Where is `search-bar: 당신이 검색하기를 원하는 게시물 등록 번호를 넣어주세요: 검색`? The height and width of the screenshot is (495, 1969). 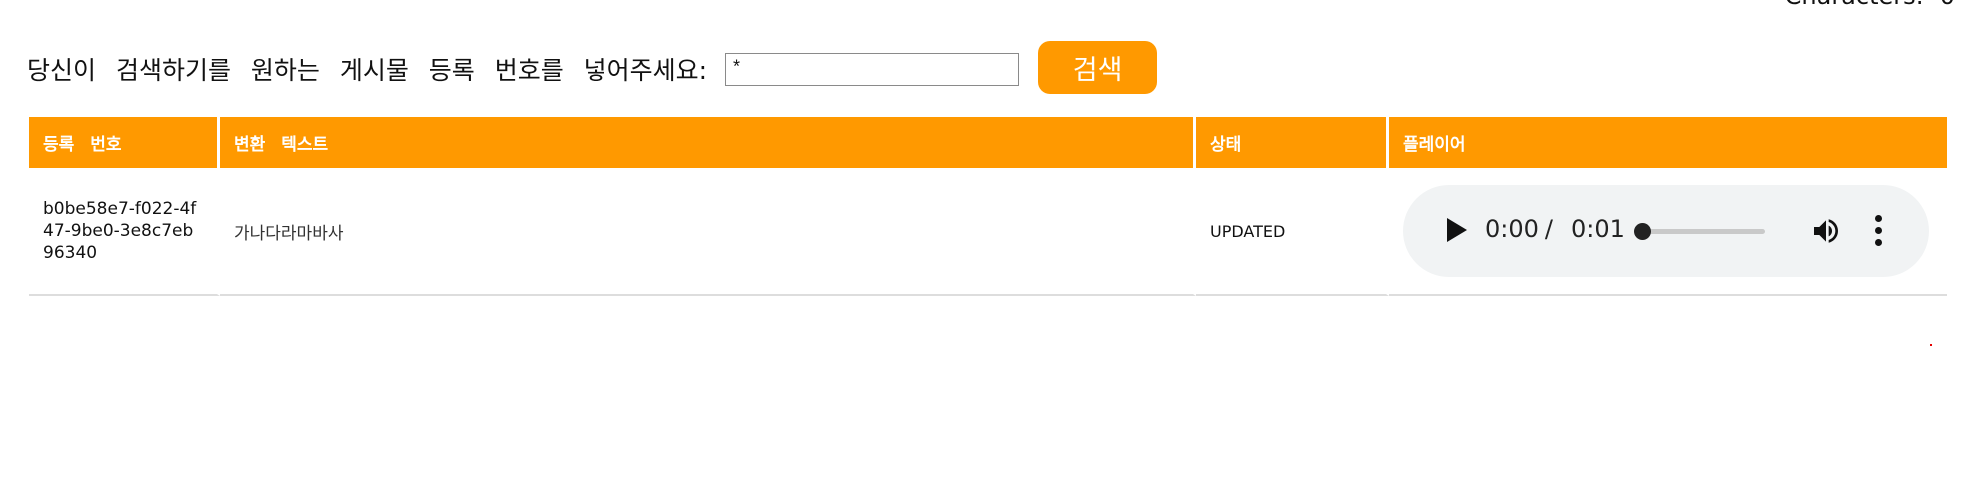
search-bar: 당신이 검색하기를 원하는 게시물 등록 번호를 넣어주세요: 검색 is located at coordinates (592, 68).